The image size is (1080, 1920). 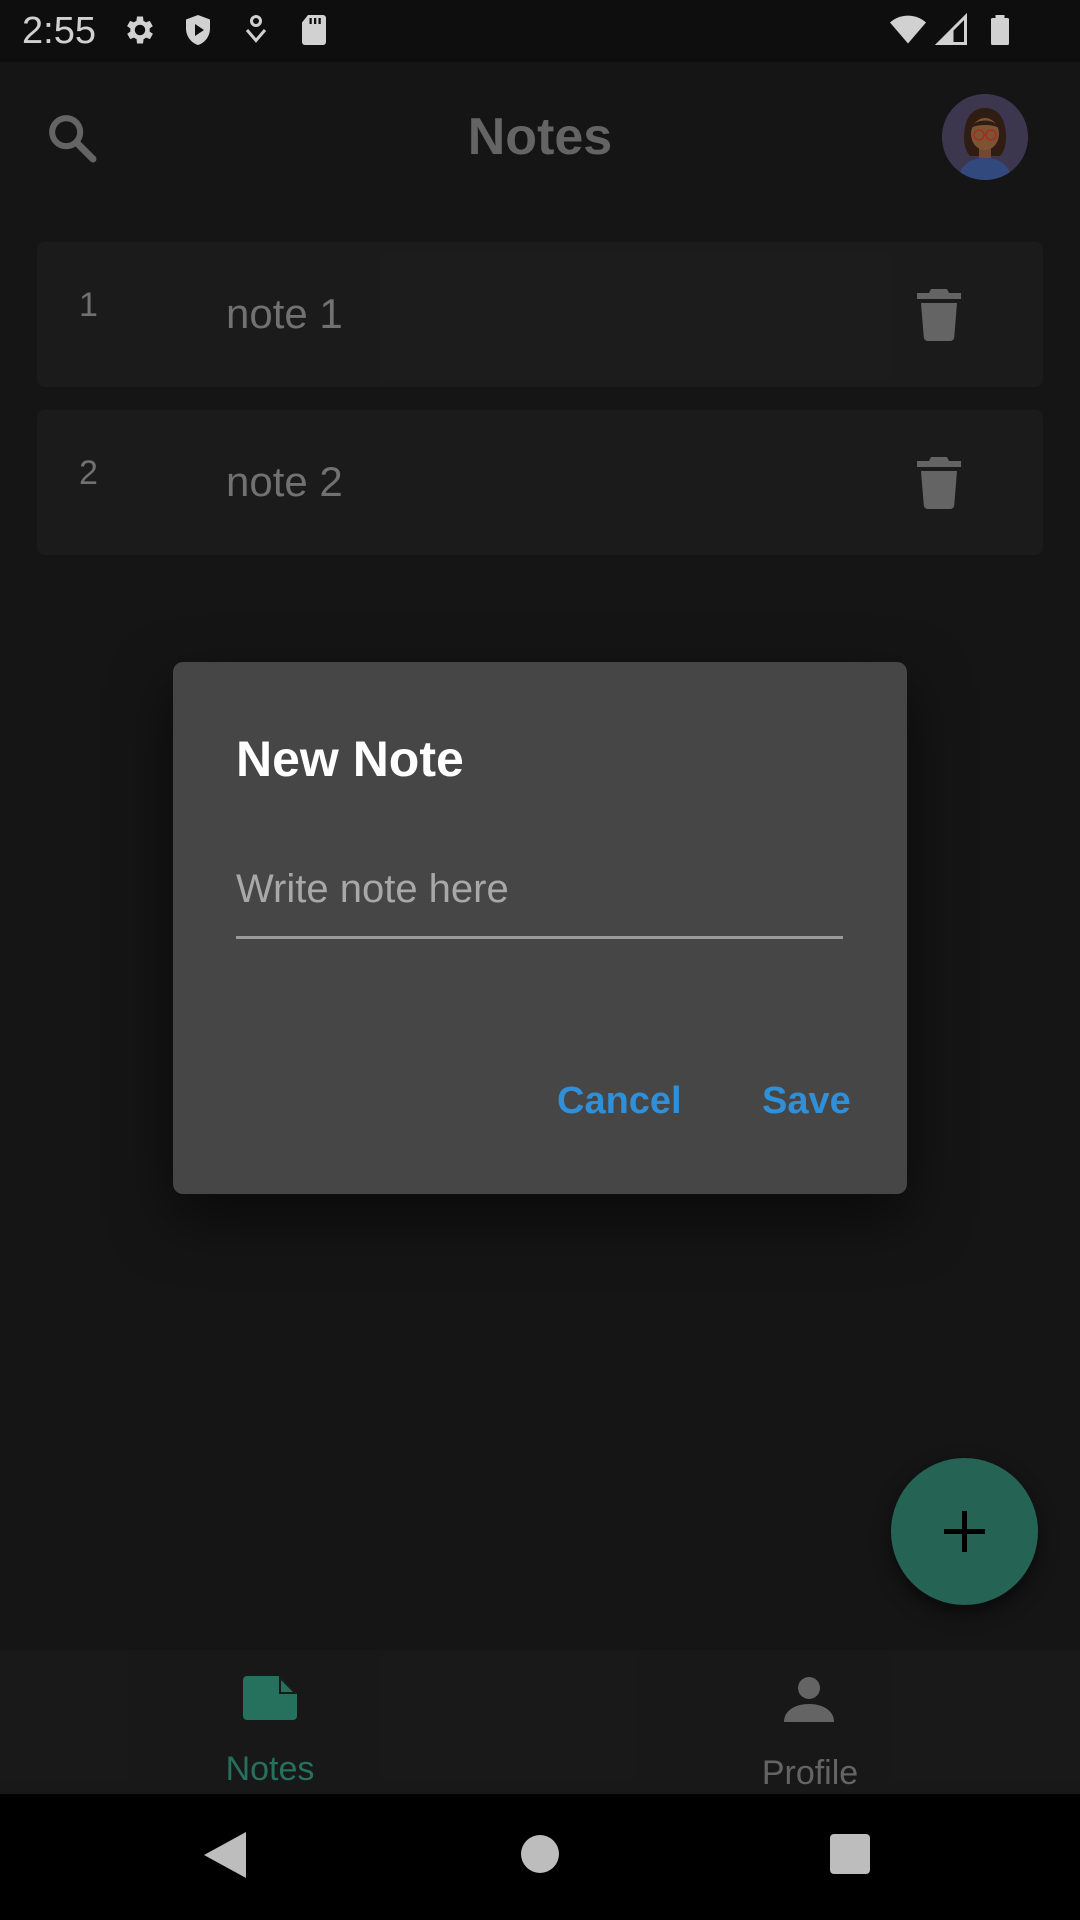 What do you see at coordinates (540, 1854) in the screenshot?
I see `home-icon` at bounding box center [540, 1854].